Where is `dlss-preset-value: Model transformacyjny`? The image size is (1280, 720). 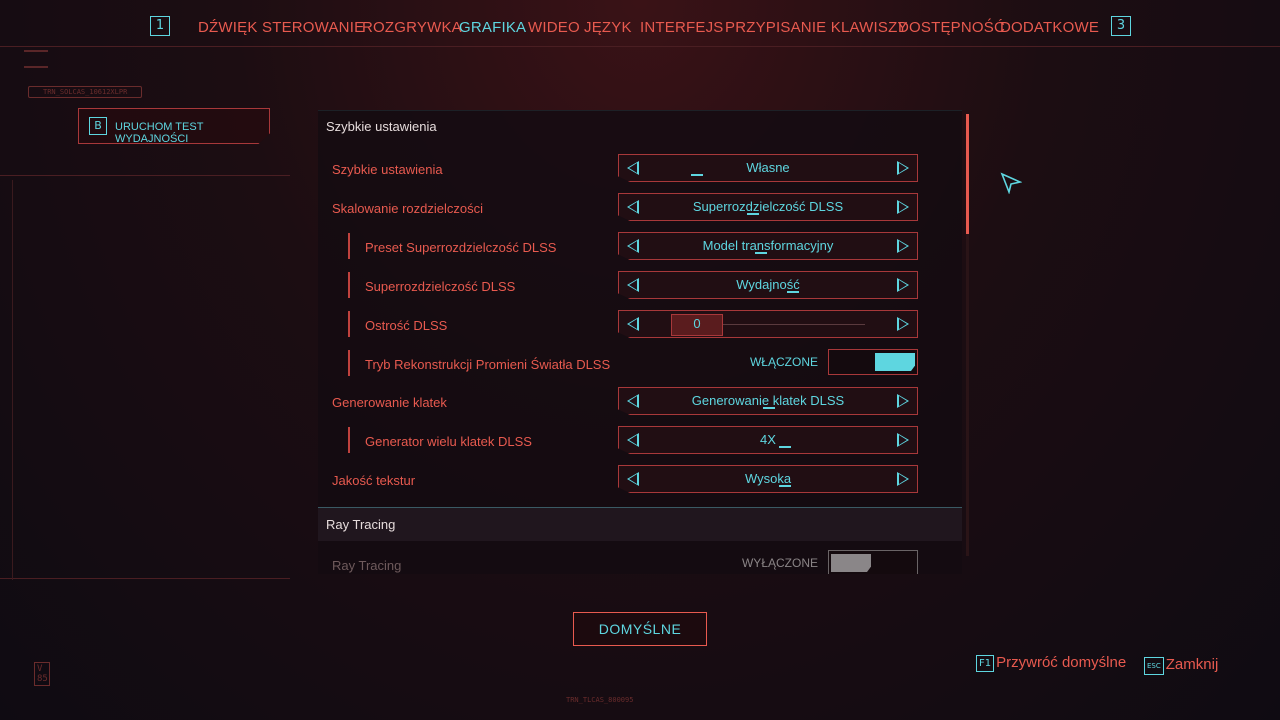 dlss-preset-value: Model transformacyjny is located at coordinates (768, 245).